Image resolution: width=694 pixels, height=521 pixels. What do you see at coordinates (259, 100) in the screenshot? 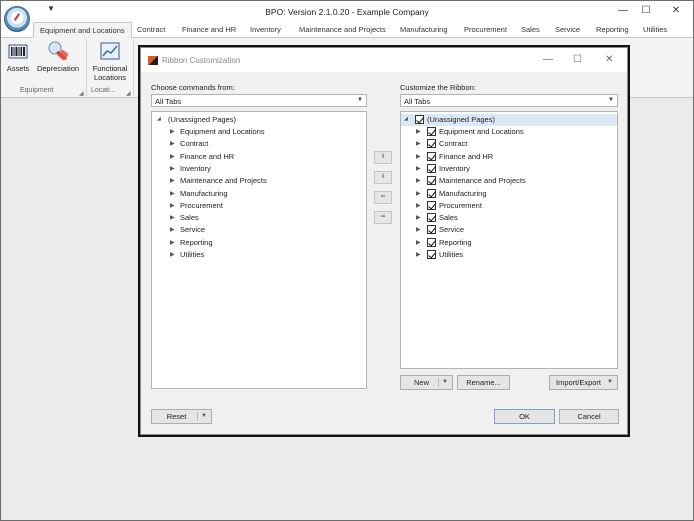
I see `choose-commands-combo: All Tabs ▼` at bounding box center [259, 100].